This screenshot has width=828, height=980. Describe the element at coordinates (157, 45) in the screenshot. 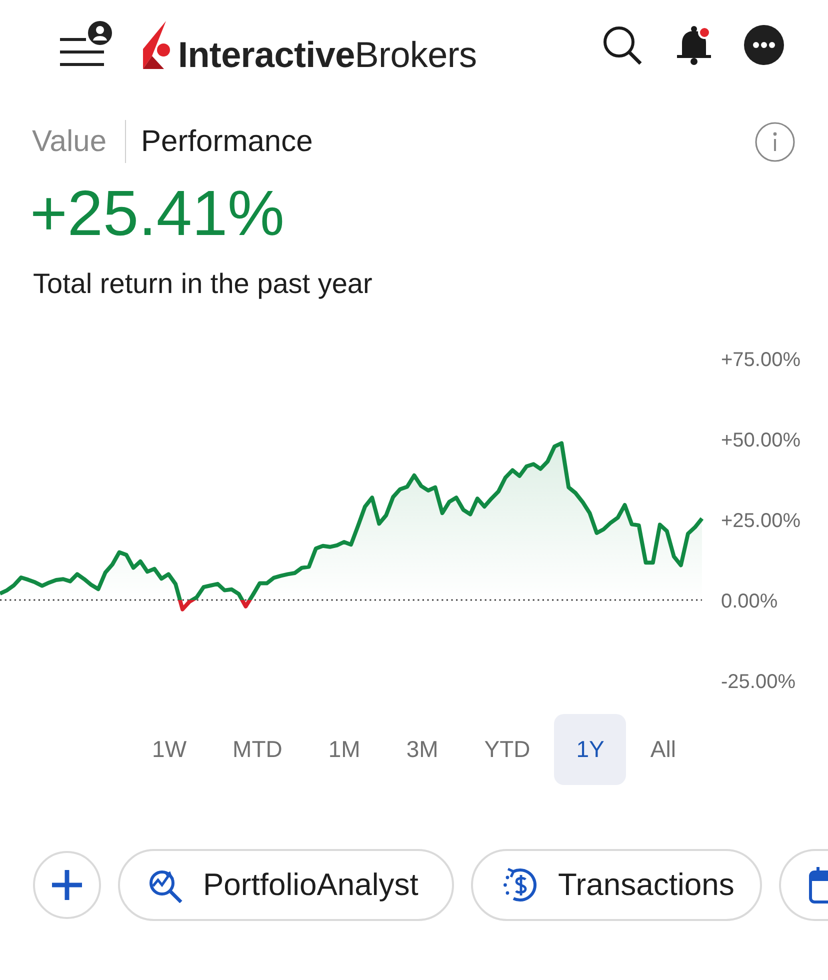

I see `logo-icon` at that location.